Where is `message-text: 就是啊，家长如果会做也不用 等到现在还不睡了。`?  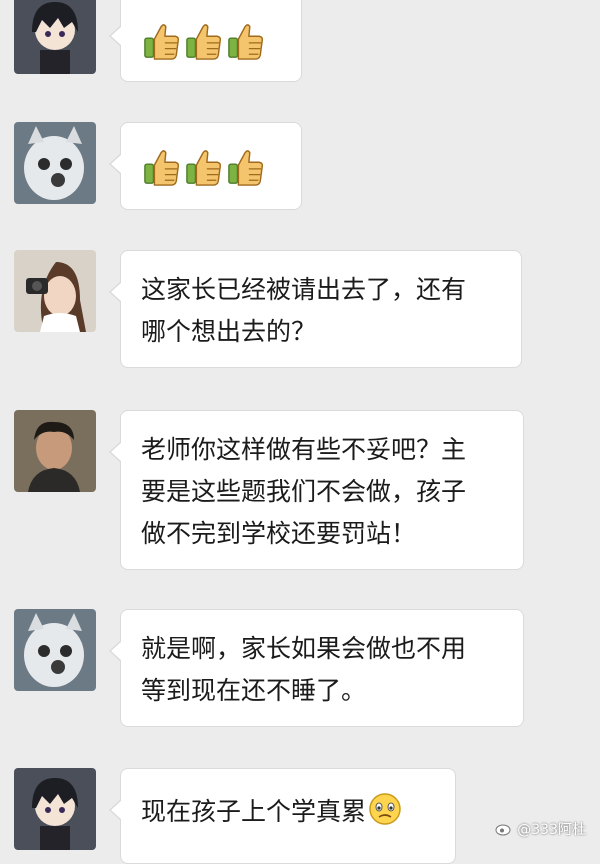
message-text: 就是啊，家长如果会做也不用 等到现在还不睡了。 is located at coordinates (304, 669).